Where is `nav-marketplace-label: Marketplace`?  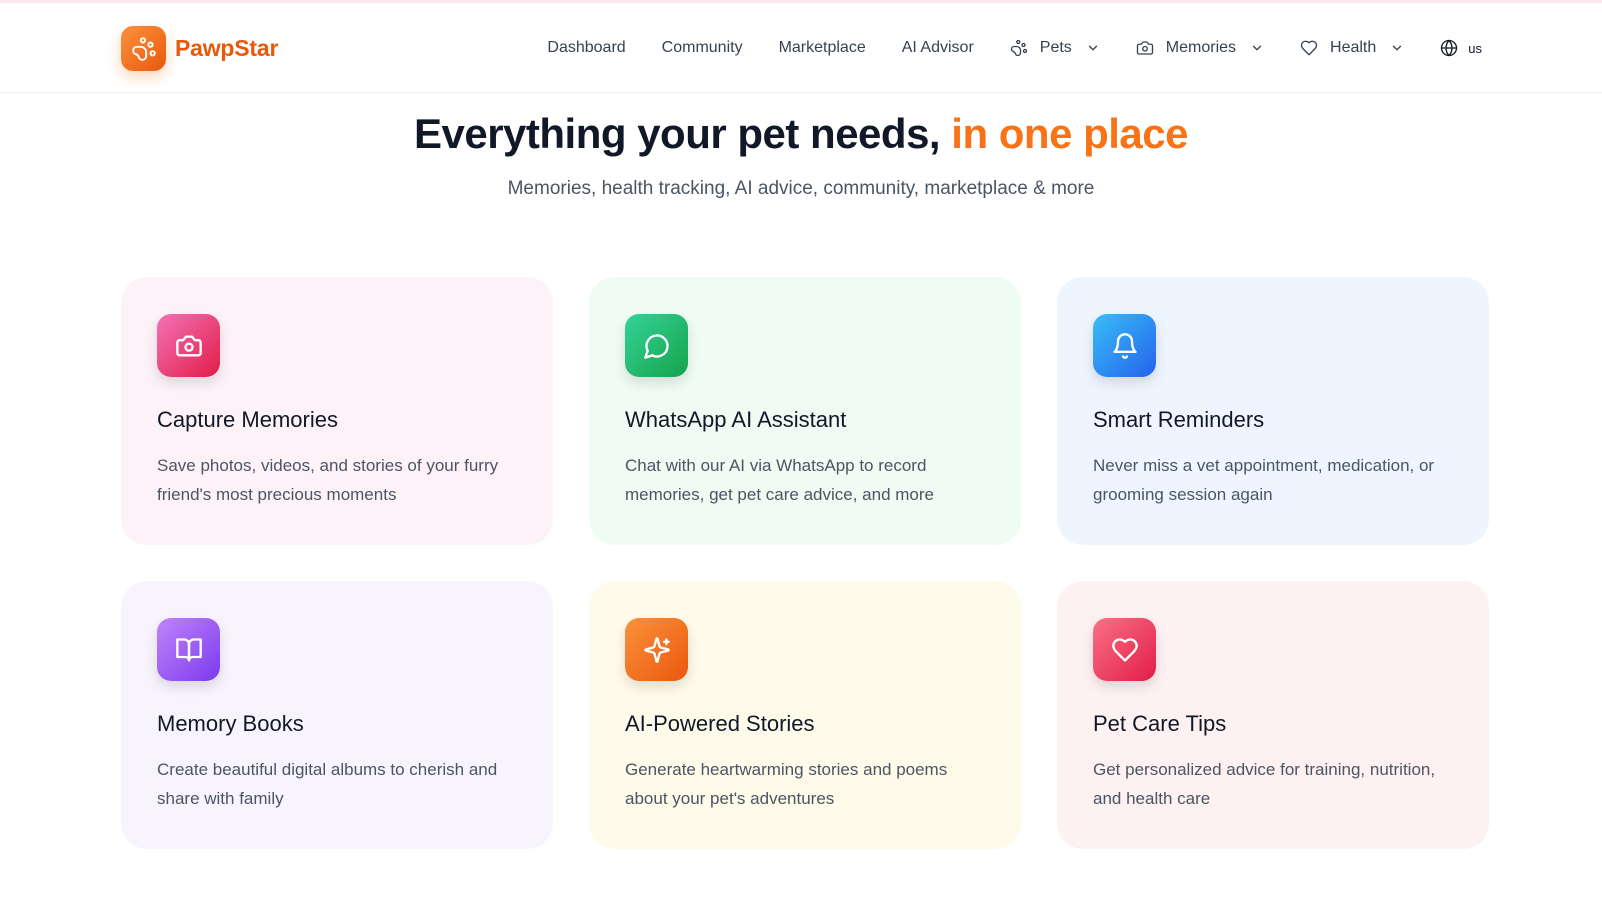 nav-marketplace-label: Marketplace is located at coordinates (822, 47).